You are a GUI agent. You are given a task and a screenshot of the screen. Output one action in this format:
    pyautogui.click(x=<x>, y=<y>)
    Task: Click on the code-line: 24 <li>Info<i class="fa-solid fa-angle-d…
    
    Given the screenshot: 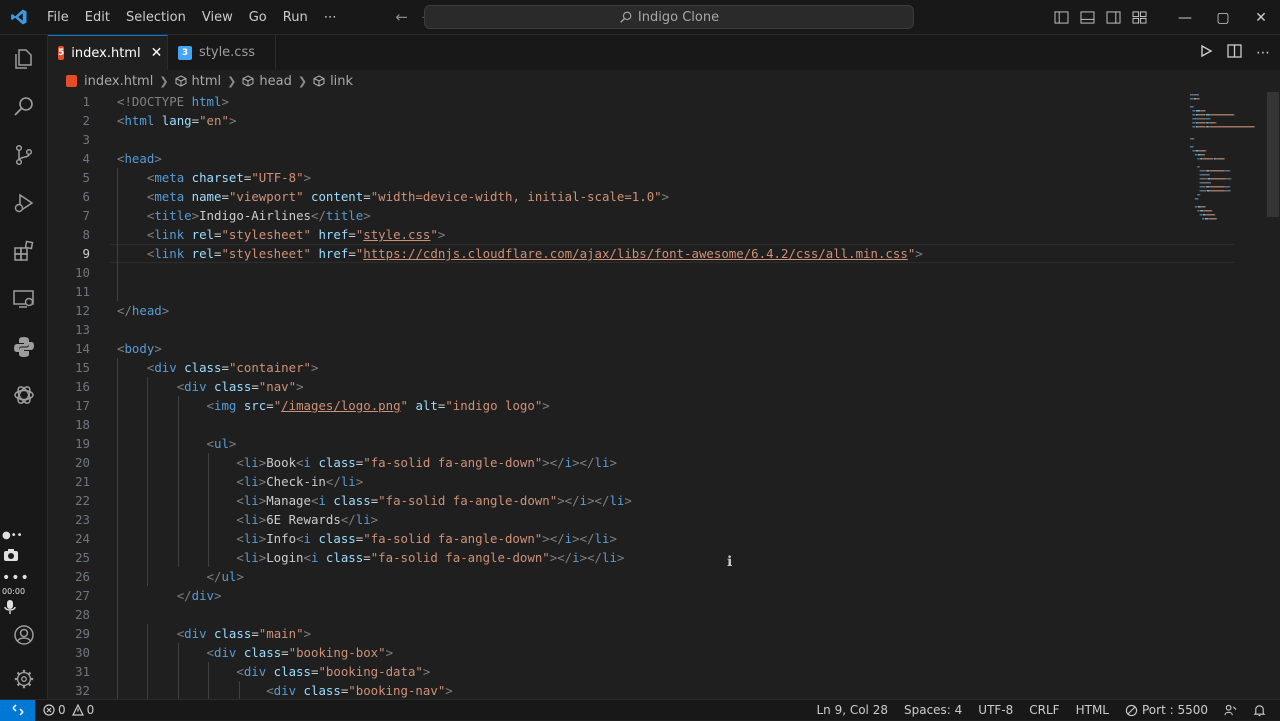 What is the action you would take?
    pyautogui.click(x=638, y=538)
    